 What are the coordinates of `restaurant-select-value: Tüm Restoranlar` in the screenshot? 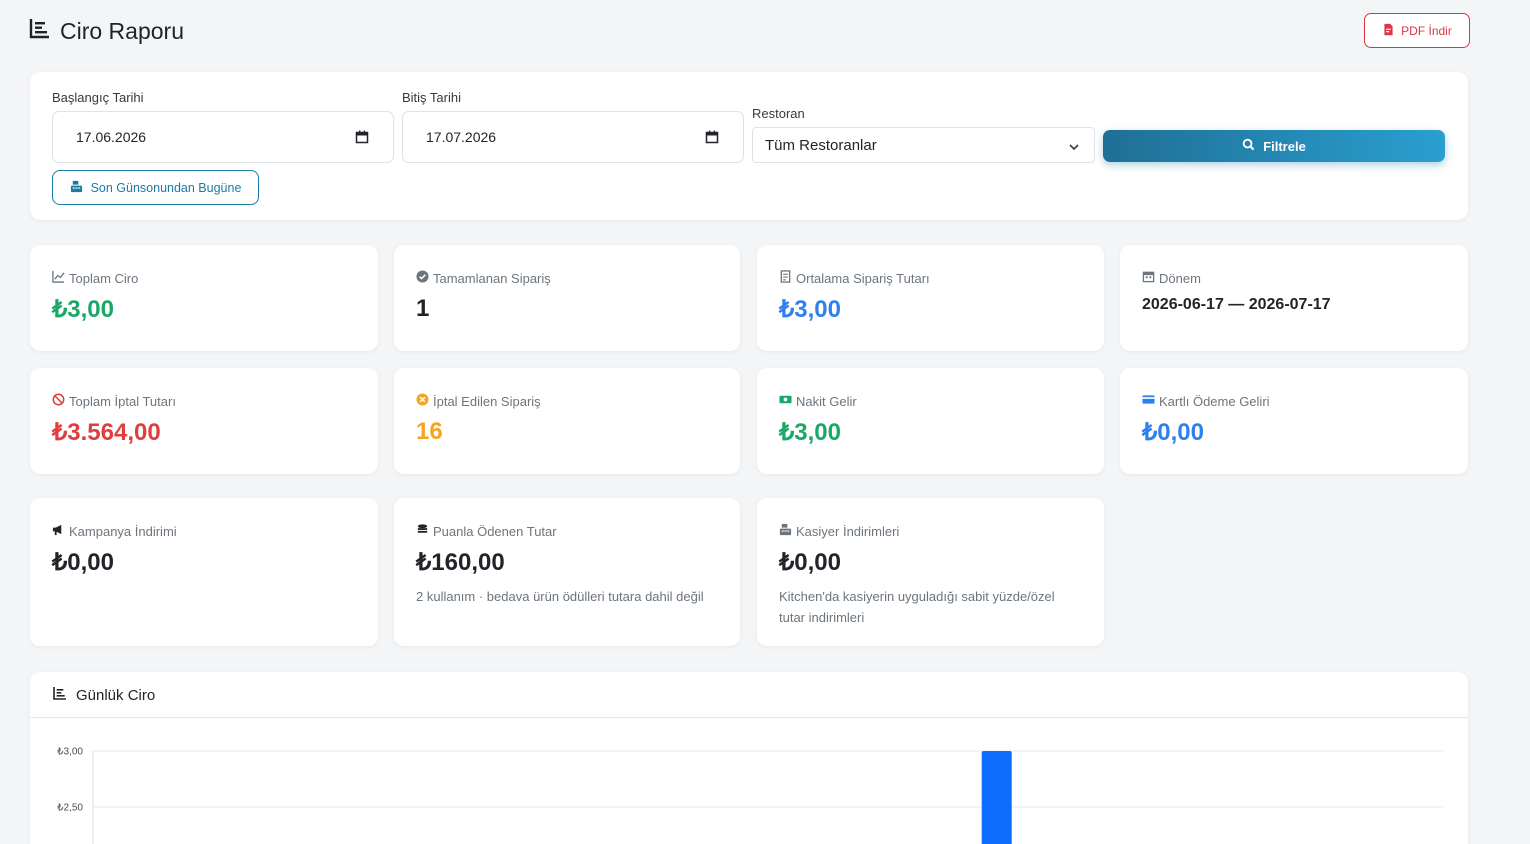 It's located at (821, 145).